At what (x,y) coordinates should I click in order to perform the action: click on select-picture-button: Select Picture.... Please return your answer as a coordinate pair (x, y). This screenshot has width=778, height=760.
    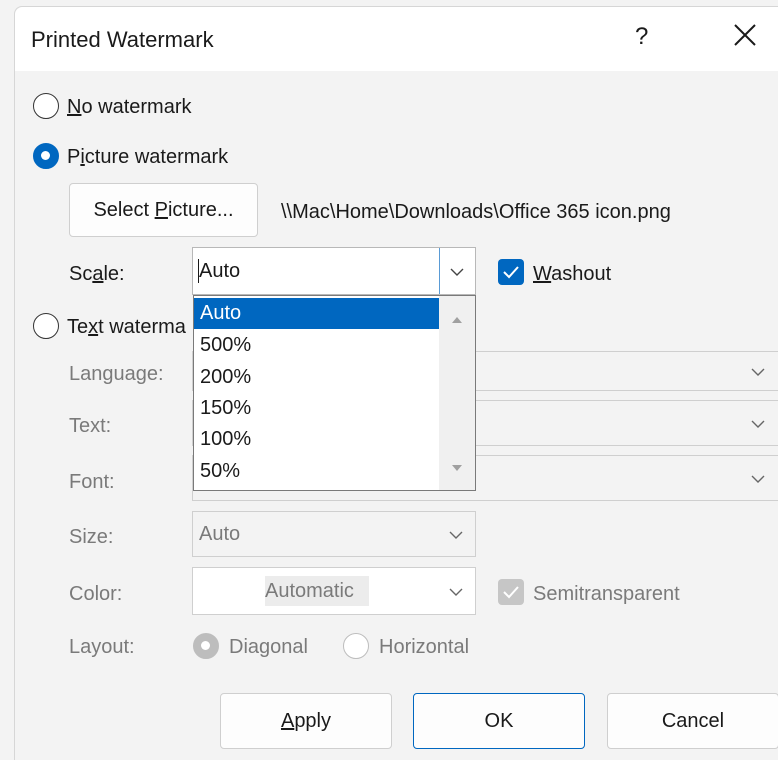
    Looking at the image, I should click on (163, 210).